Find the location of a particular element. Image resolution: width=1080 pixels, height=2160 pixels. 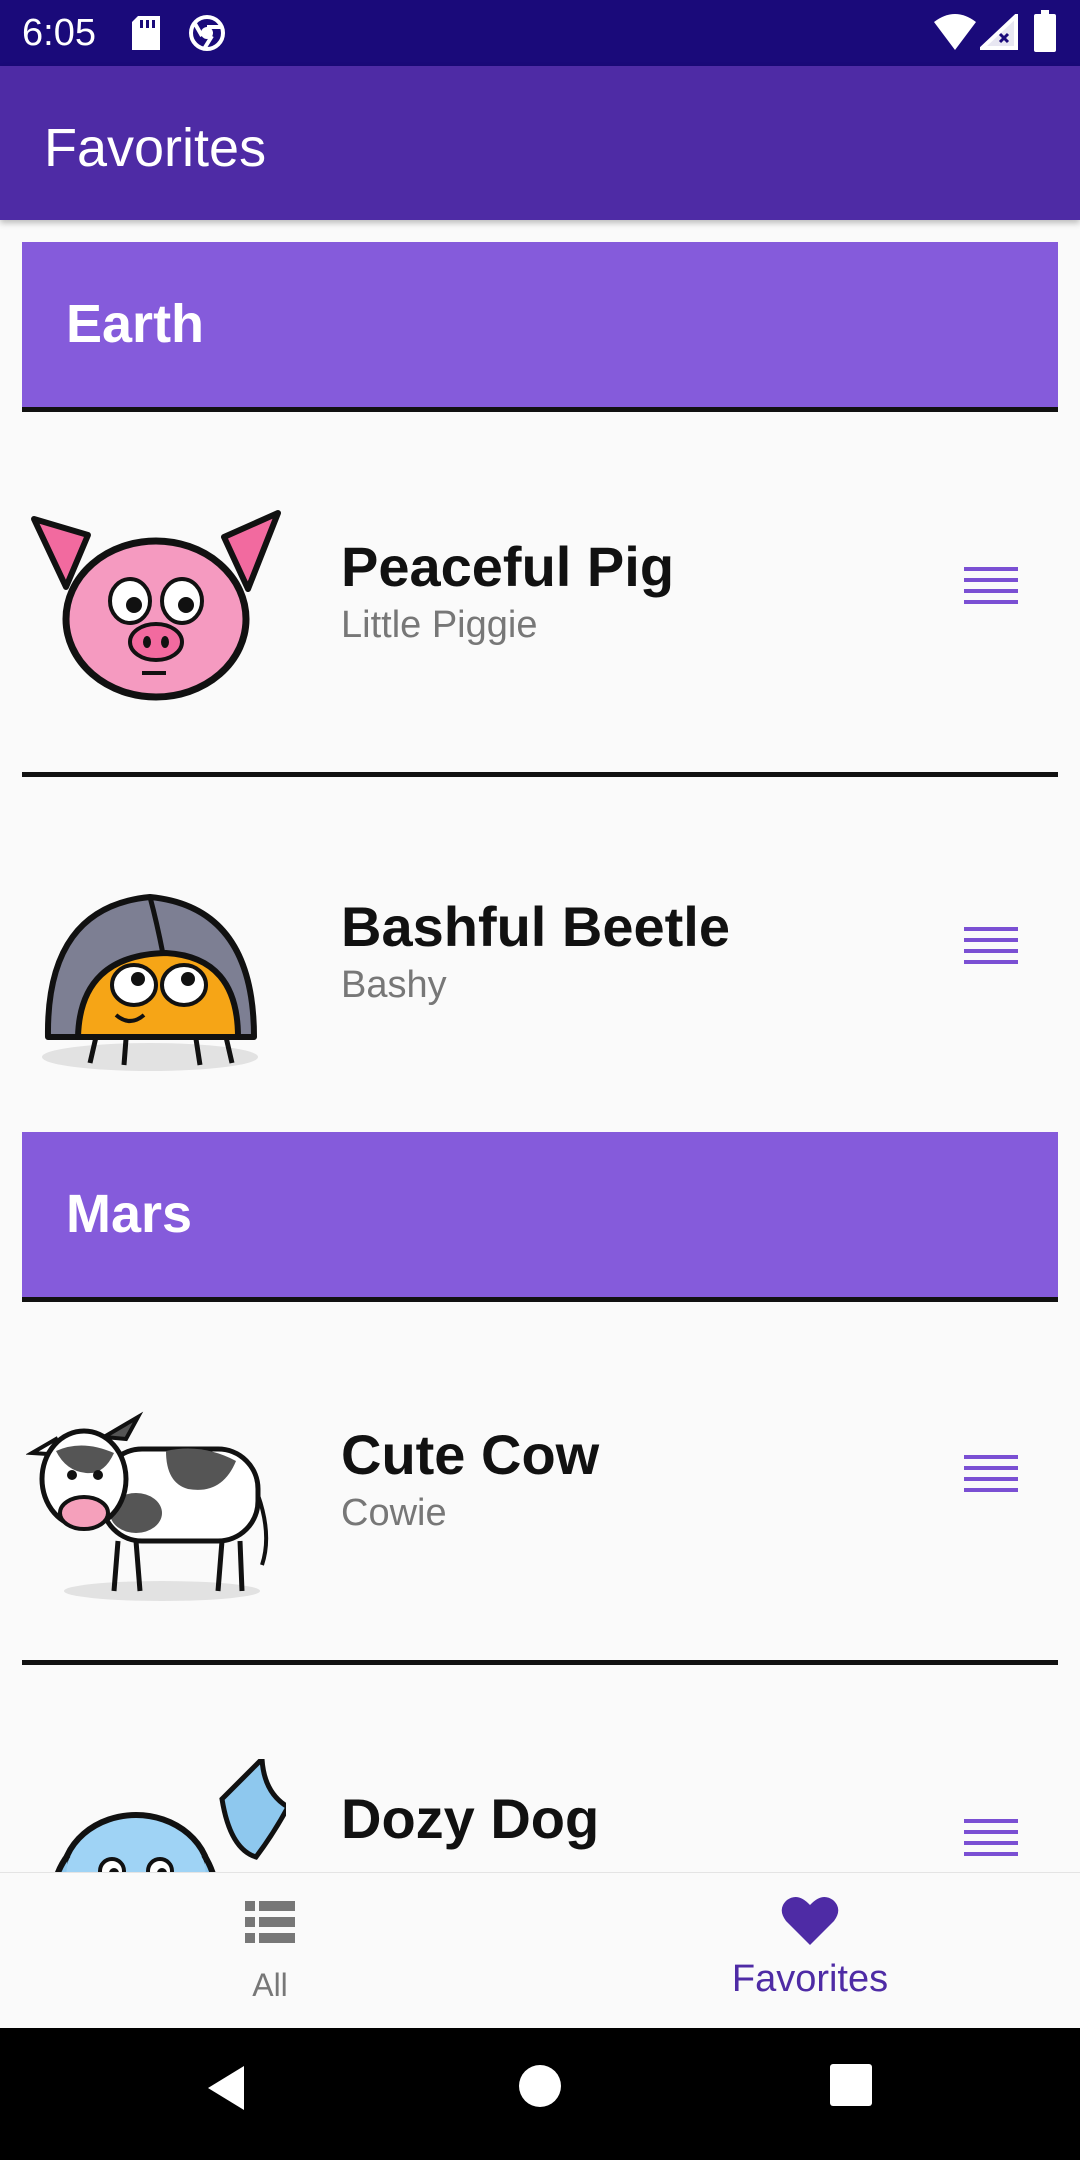

bottom-navigation: All Favorites is located at coordinates (540, 1950).